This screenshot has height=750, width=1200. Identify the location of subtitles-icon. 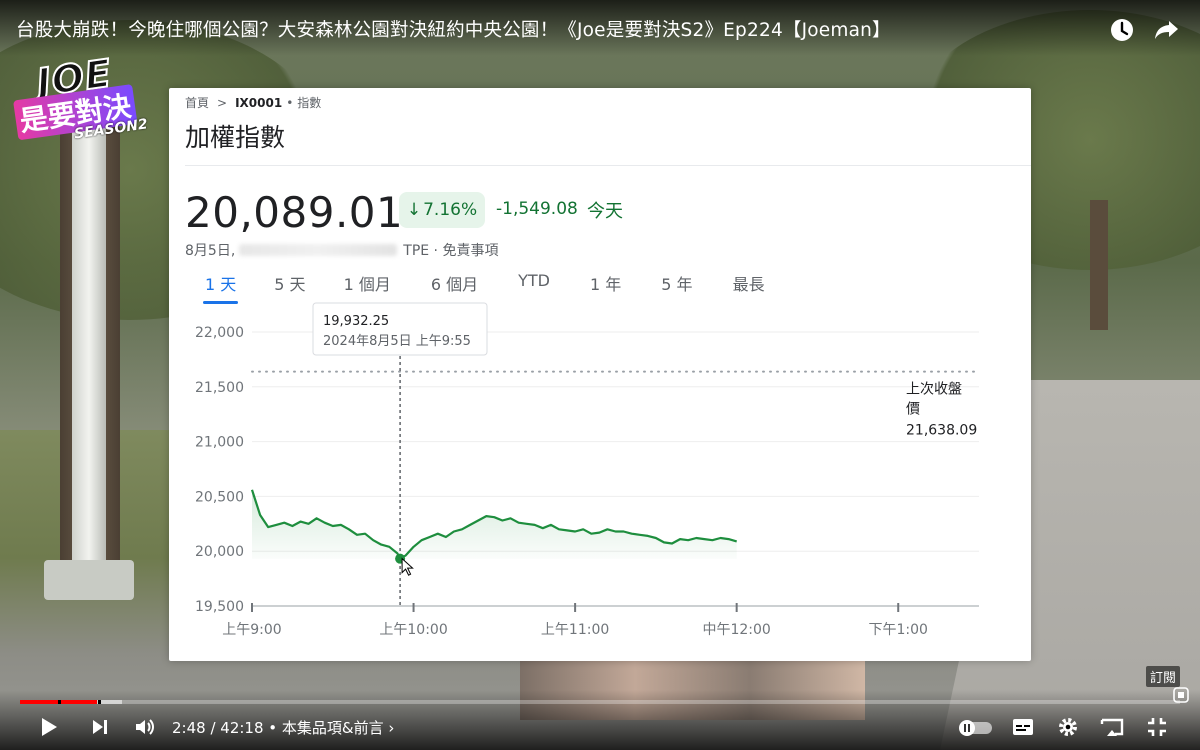
(1023, 729).